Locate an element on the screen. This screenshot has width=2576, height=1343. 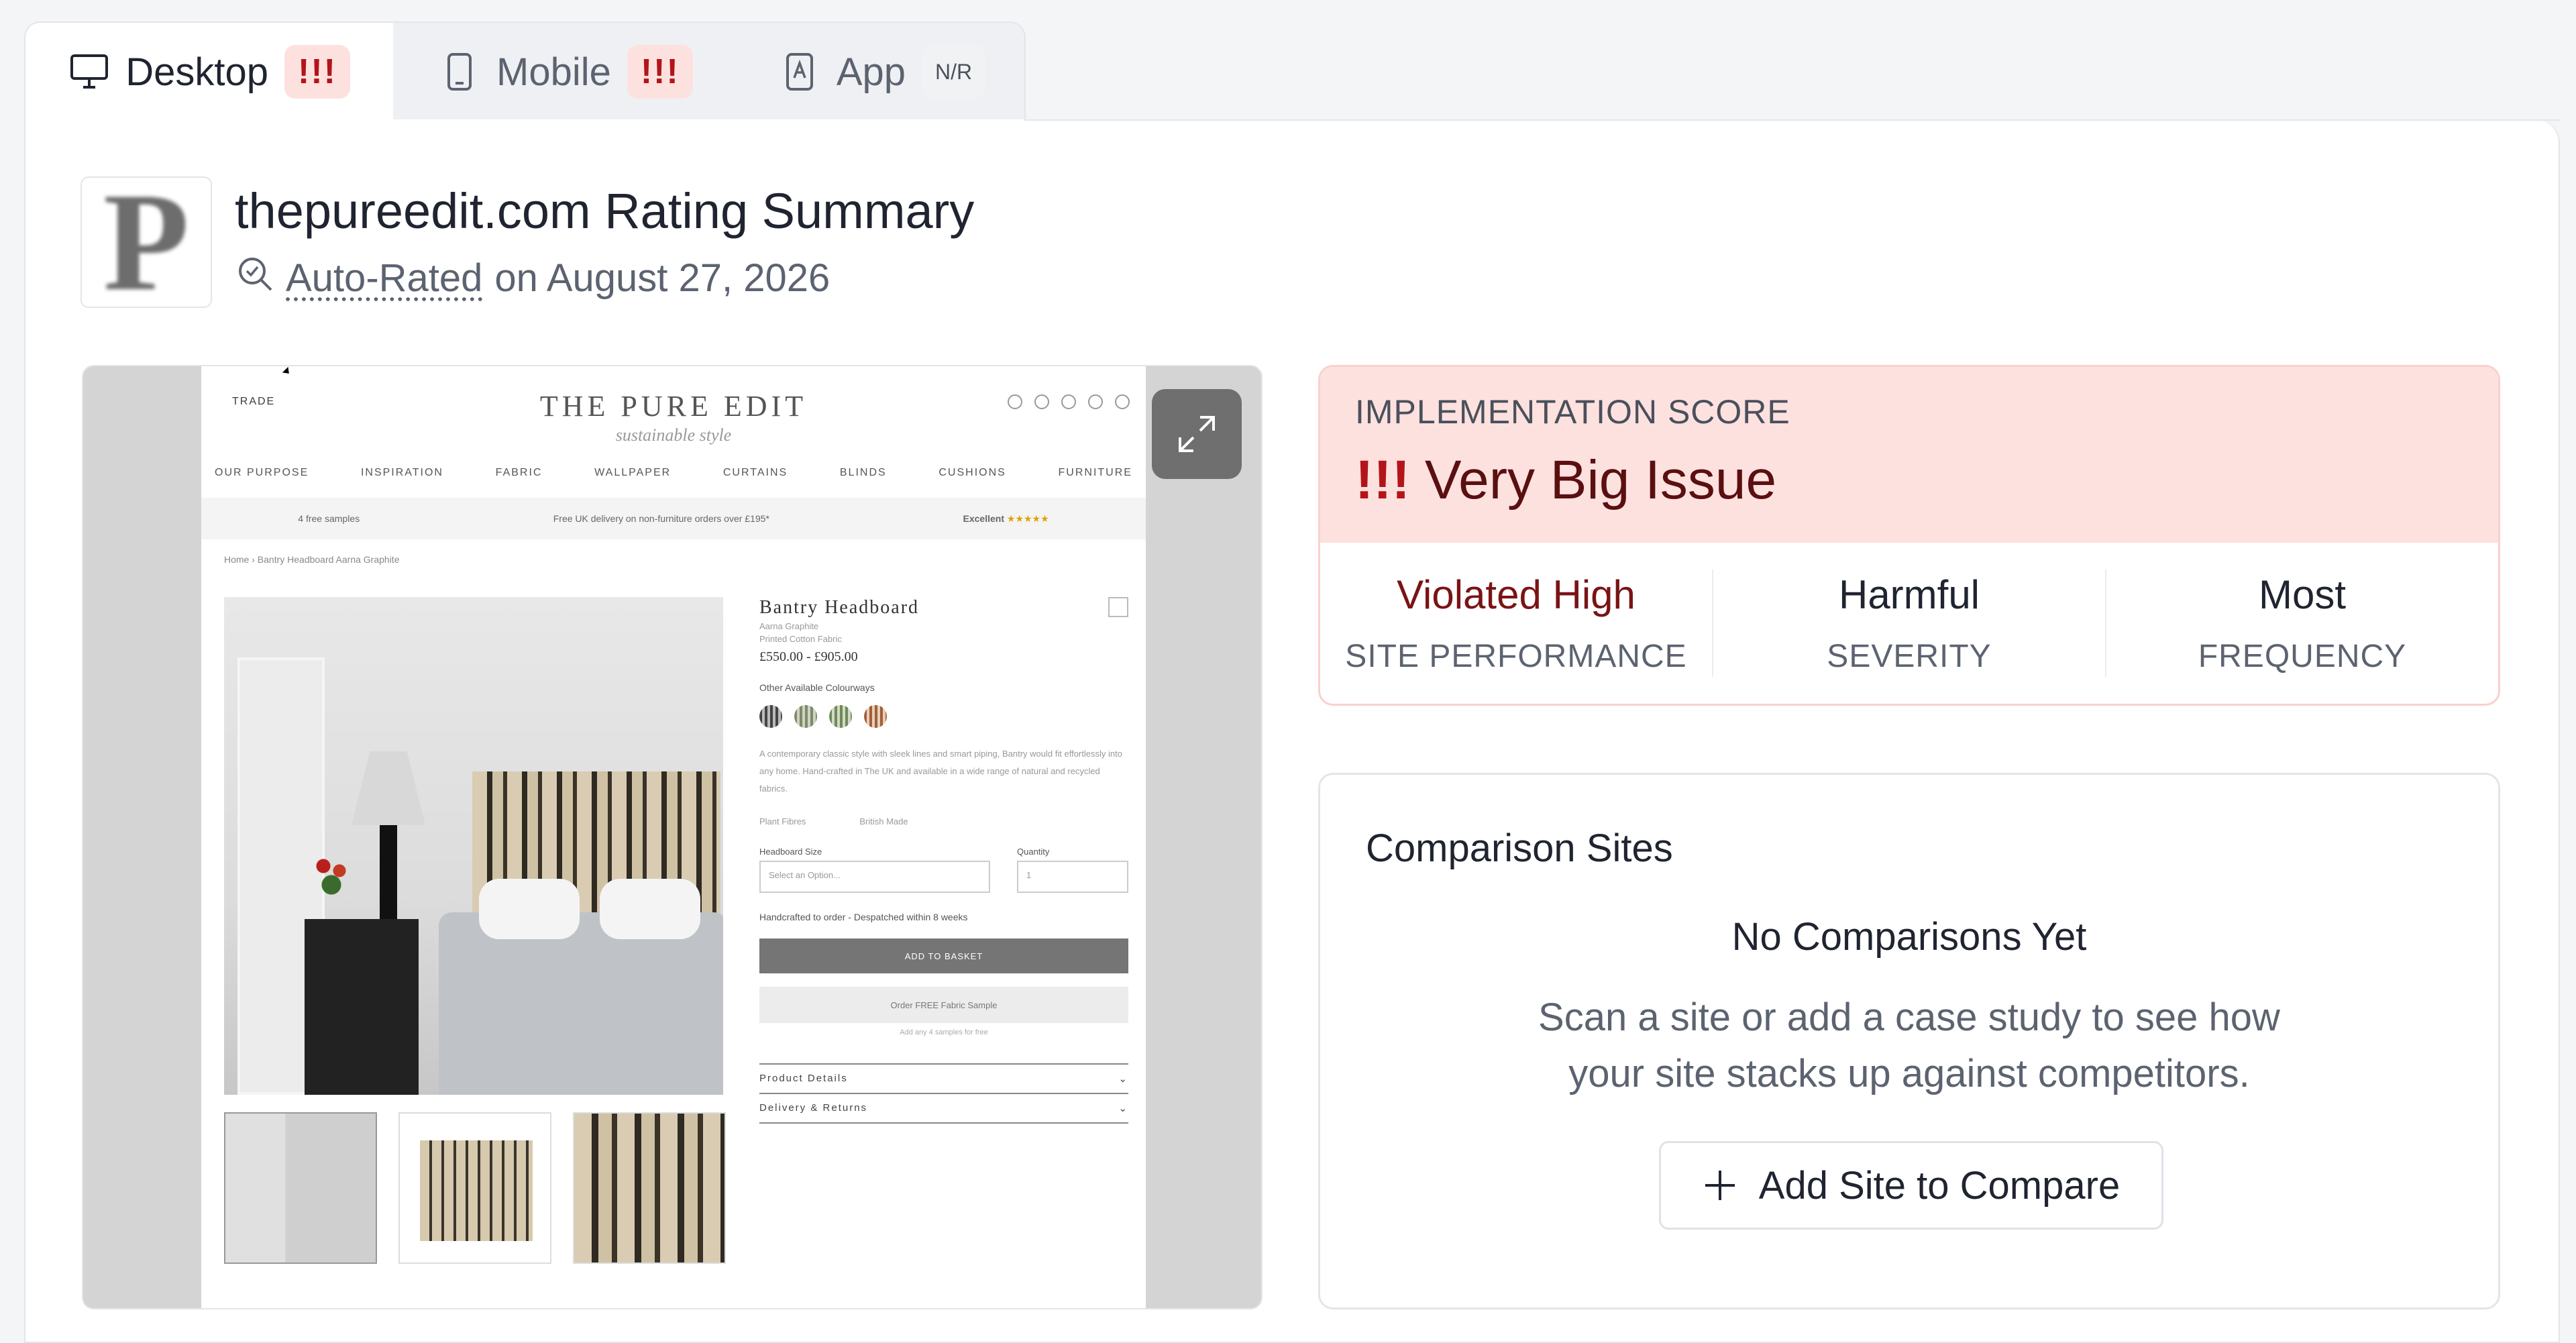
add-site-to-compare-button: Add Site to Compare is located at coordinates (1911, 1185).